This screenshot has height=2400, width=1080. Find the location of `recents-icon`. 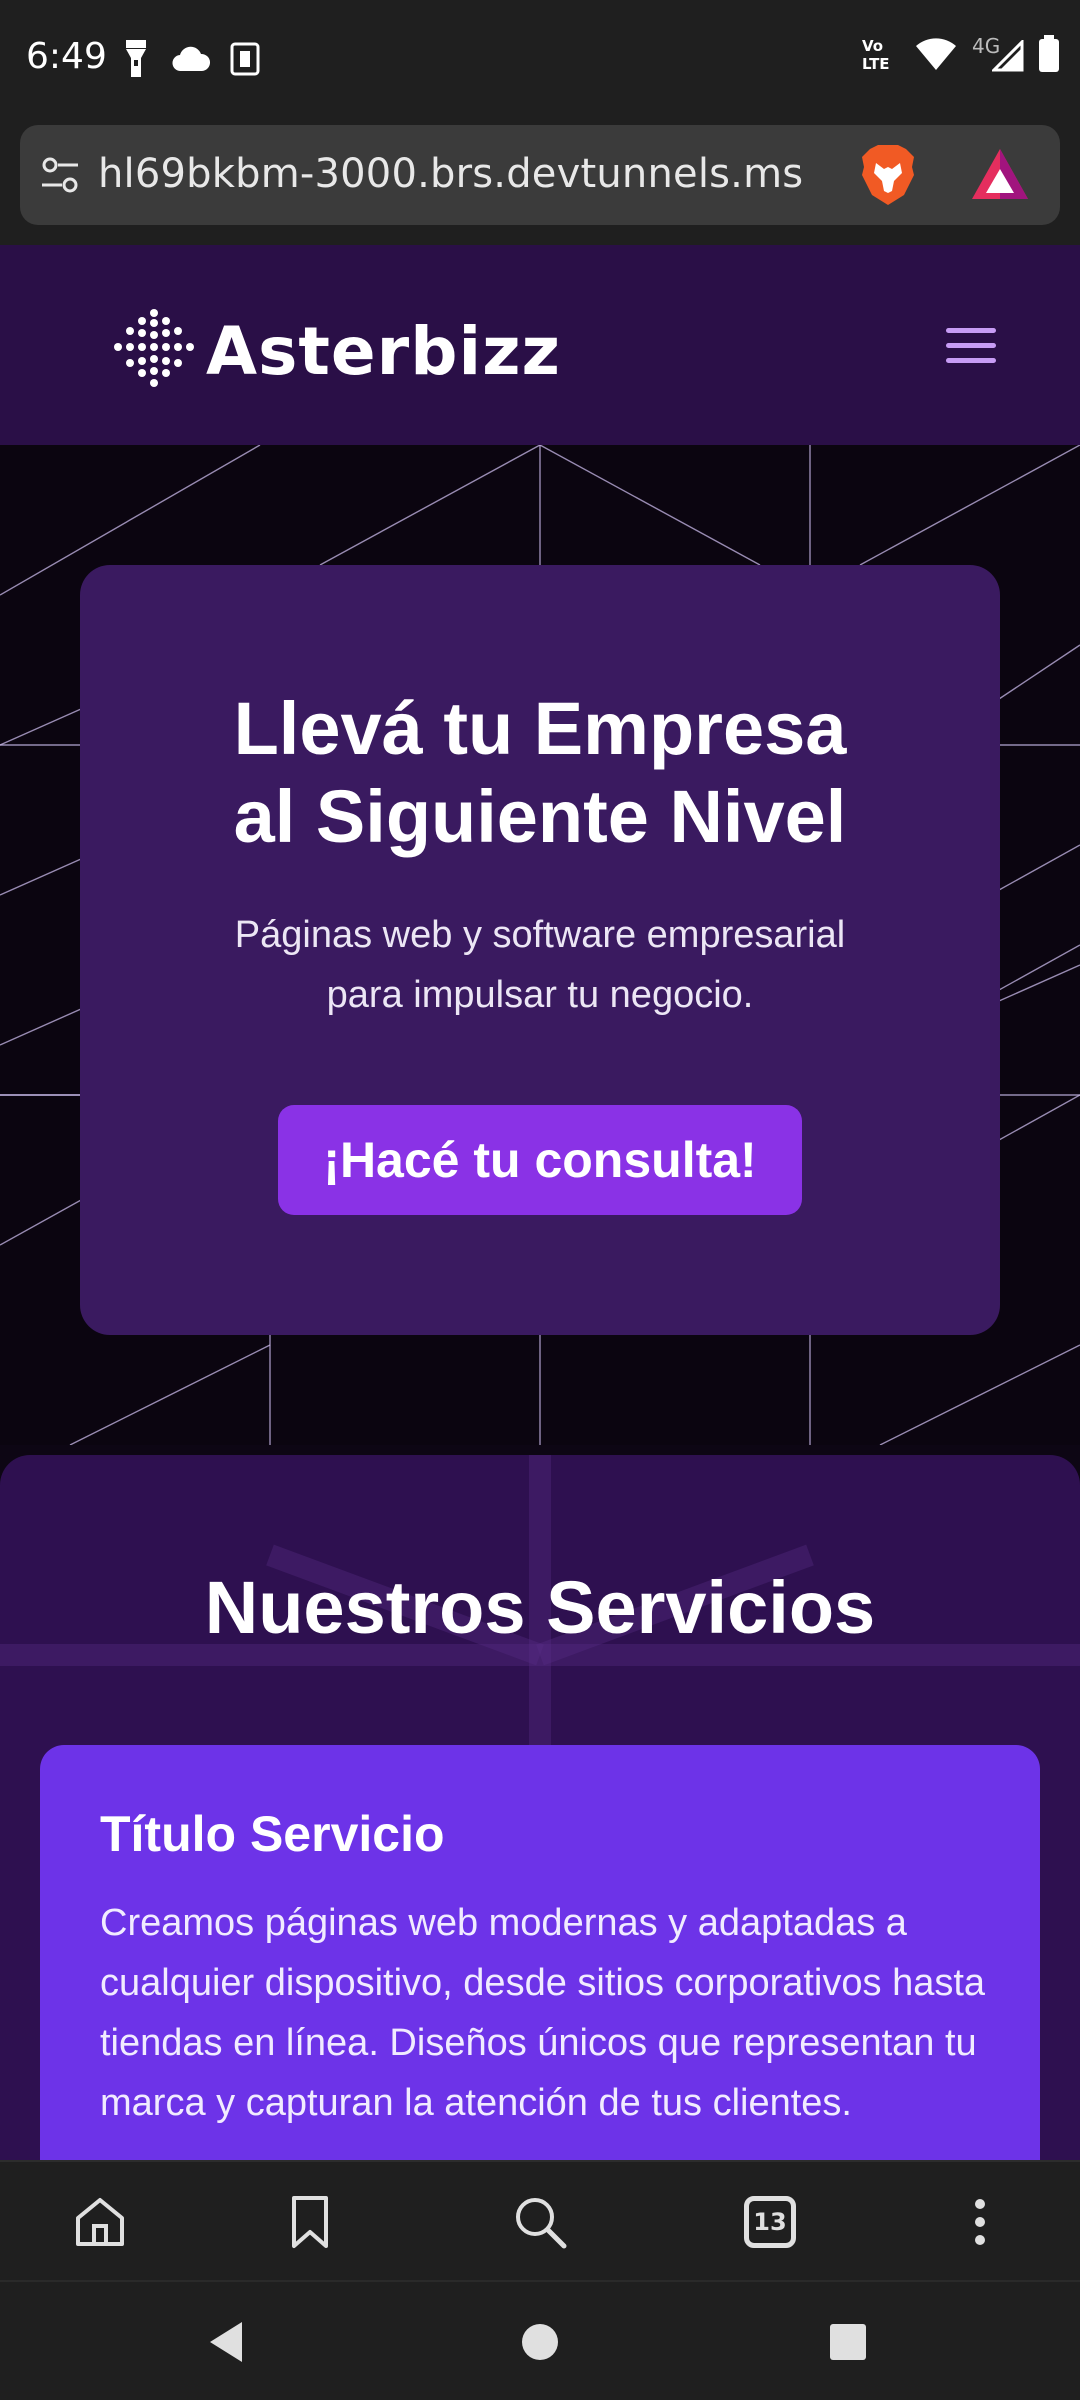

recents-icon is located at coordinates (848, 2342).